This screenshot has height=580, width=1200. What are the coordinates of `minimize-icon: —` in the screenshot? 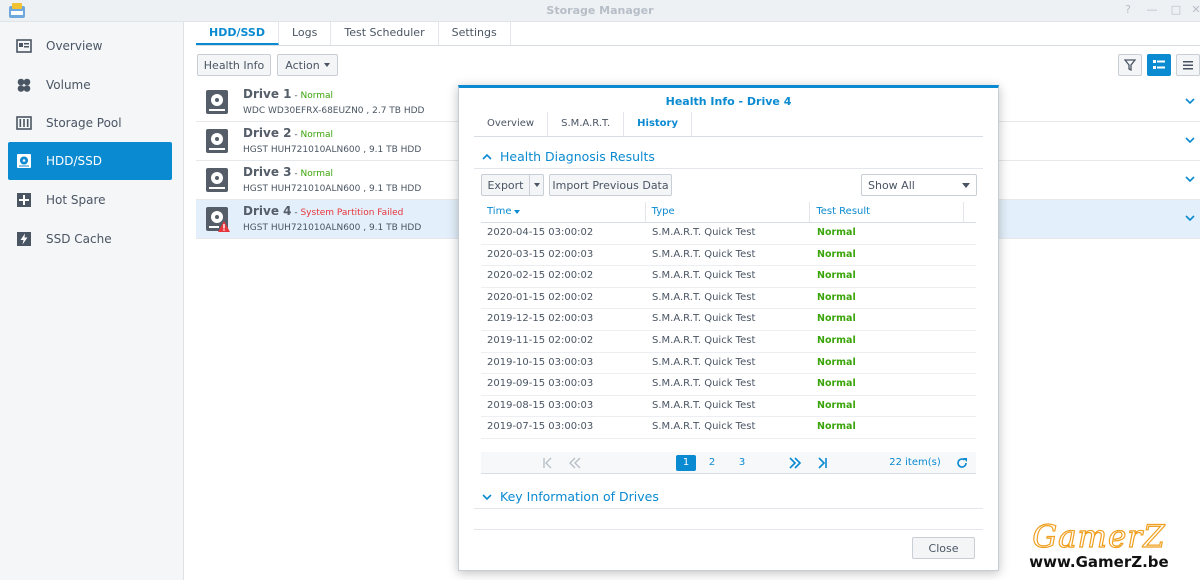 It's located at (1152, 10).